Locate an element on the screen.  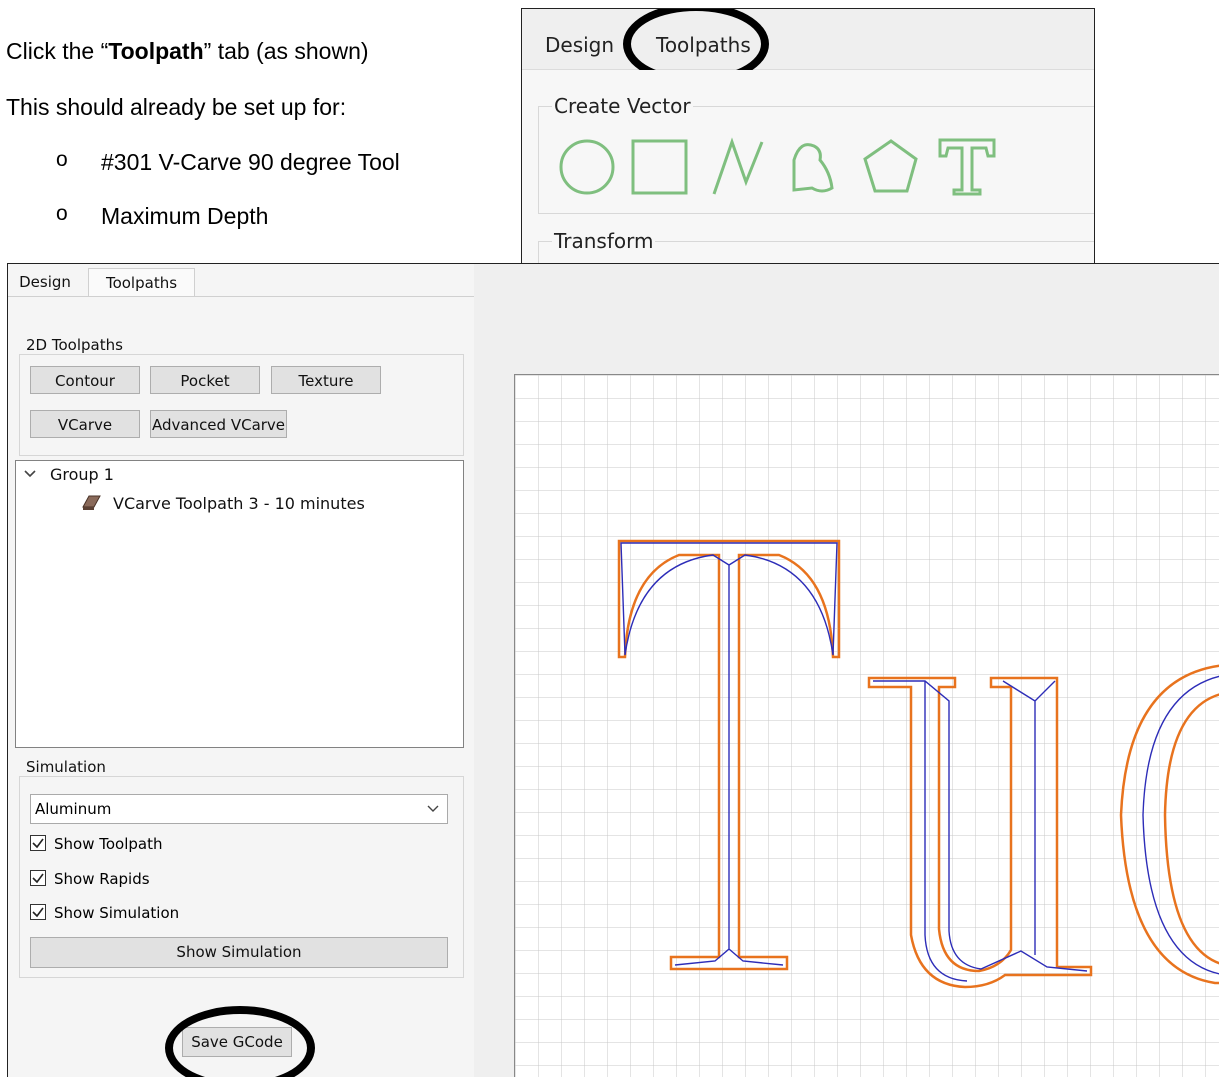
toolpath-item-label: VCarve Toolpath 3 - 10 minutes is located at coordinates (239, 503).